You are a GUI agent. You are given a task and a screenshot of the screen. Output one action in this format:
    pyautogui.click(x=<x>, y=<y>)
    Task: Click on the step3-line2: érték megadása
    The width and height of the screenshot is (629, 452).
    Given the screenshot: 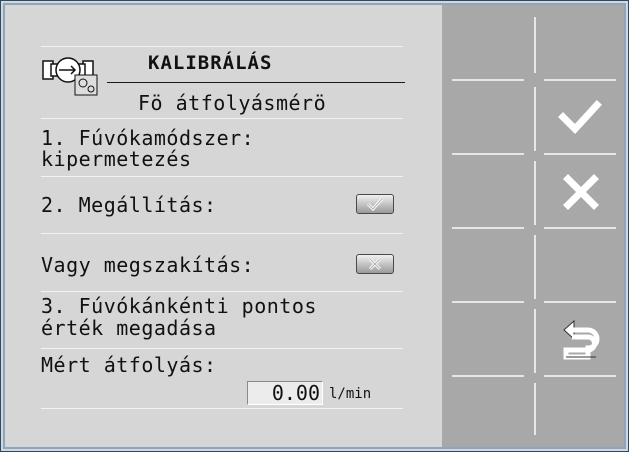 What is the action you would take?
    pyautogui.click(x=129, y=328)
    